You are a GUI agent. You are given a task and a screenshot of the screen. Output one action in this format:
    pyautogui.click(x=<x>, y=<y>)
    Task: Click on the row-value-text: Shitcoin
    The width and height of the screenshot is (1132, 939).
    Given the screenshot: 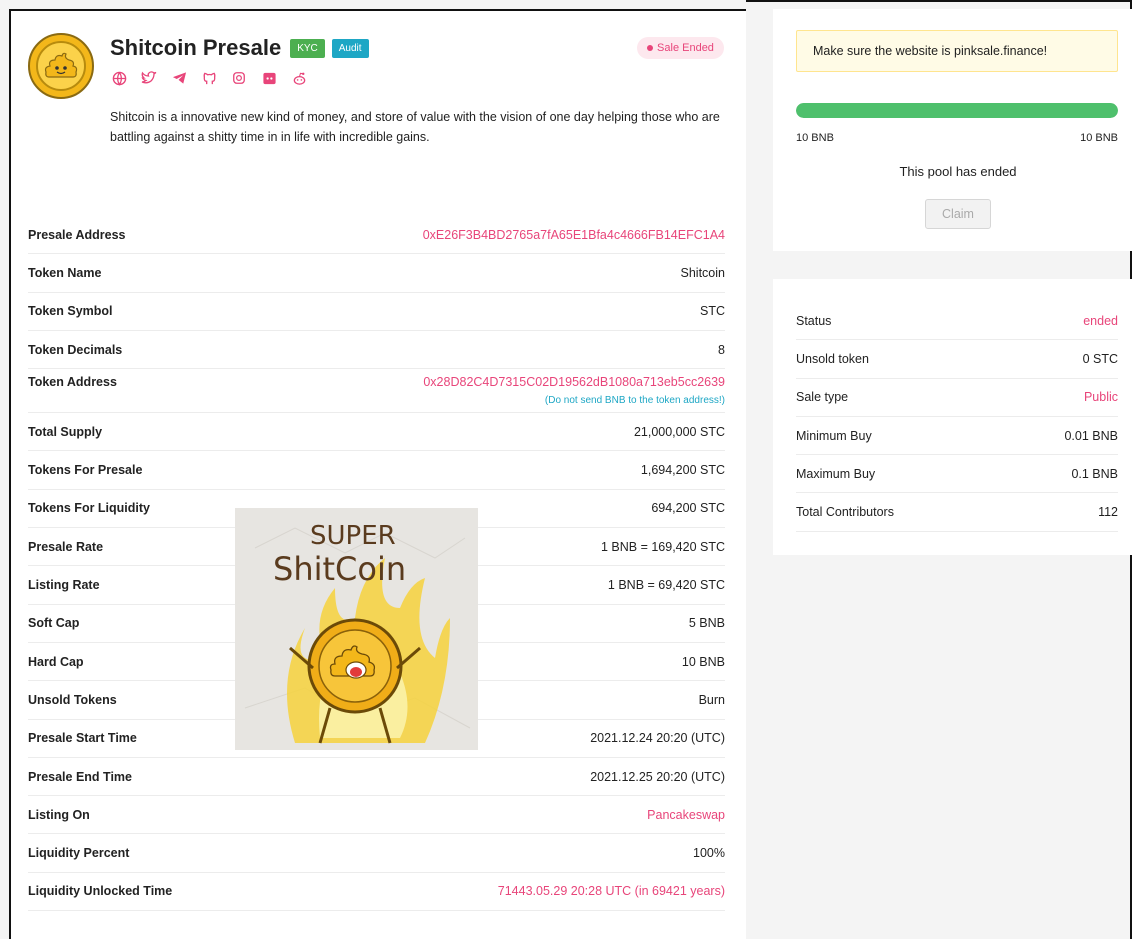 What is the action you would take?
    pyautogui.click(x=702, y=272)
    